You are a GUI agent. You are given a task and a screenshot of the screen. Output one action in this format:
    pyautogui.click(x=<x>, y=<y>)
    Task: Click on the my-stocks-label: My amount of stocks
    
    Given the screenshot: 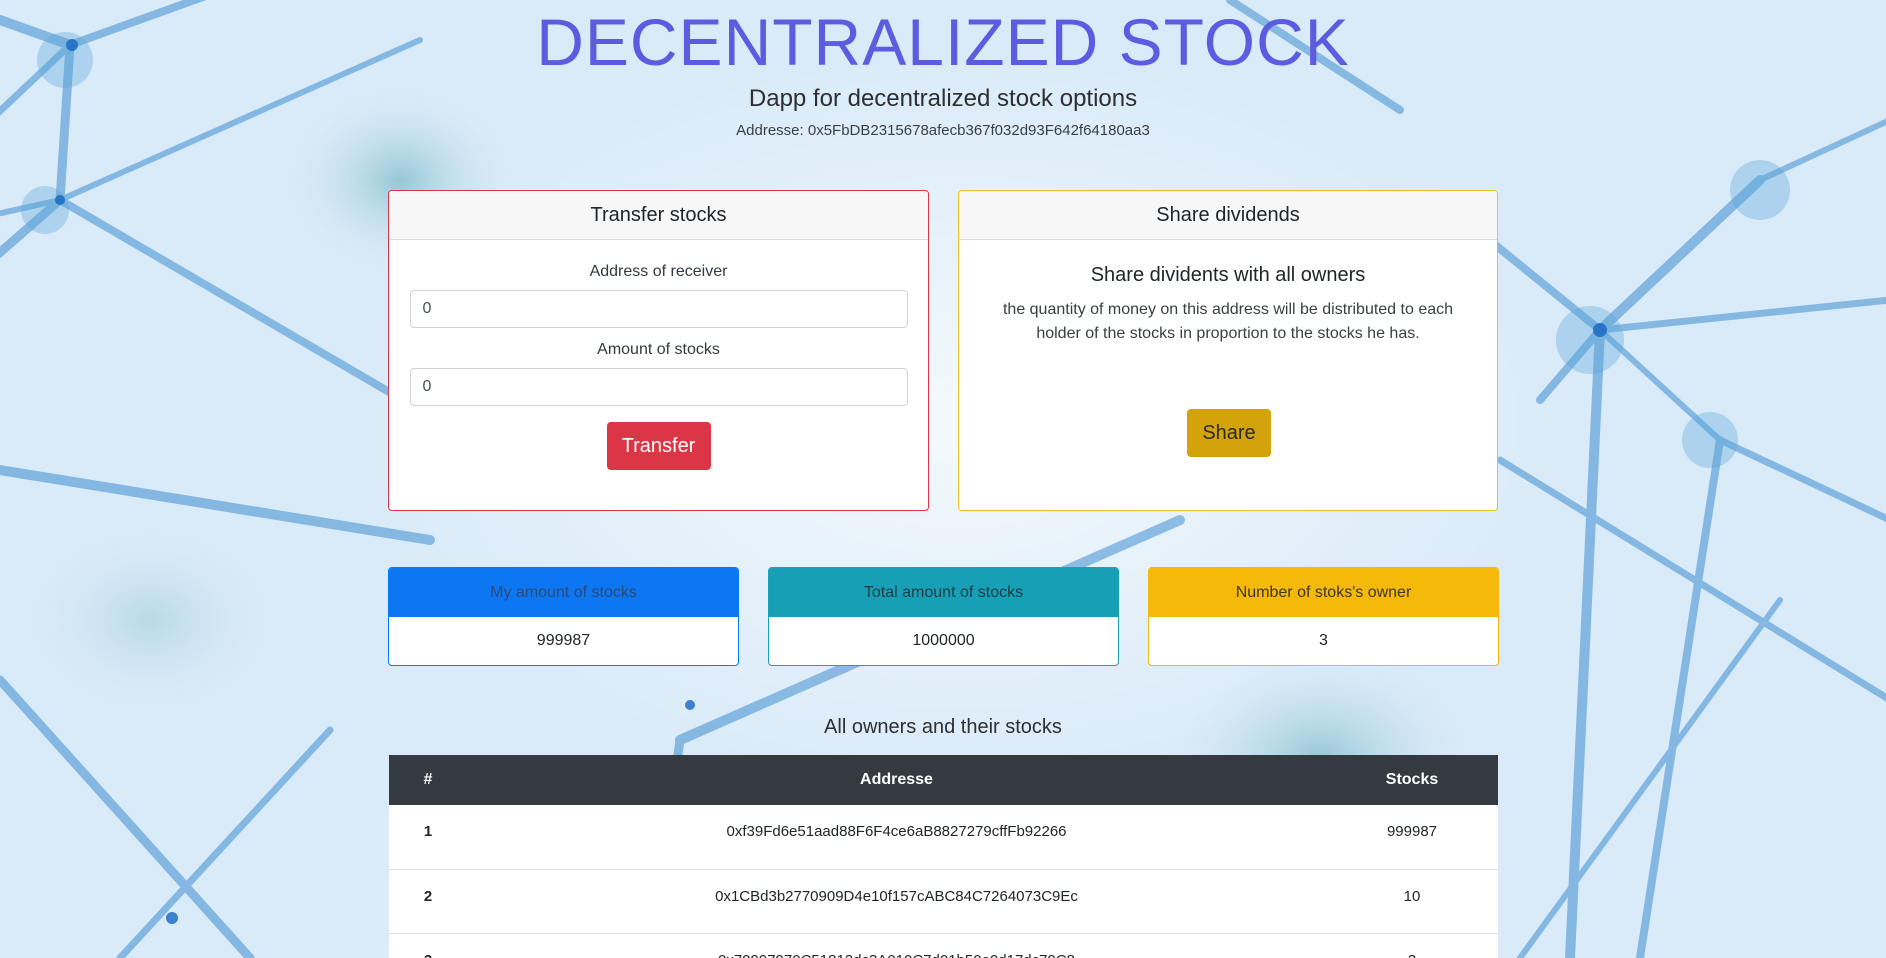 What is the action you would take?
    pyautogui.click(x=563, y=592)
    